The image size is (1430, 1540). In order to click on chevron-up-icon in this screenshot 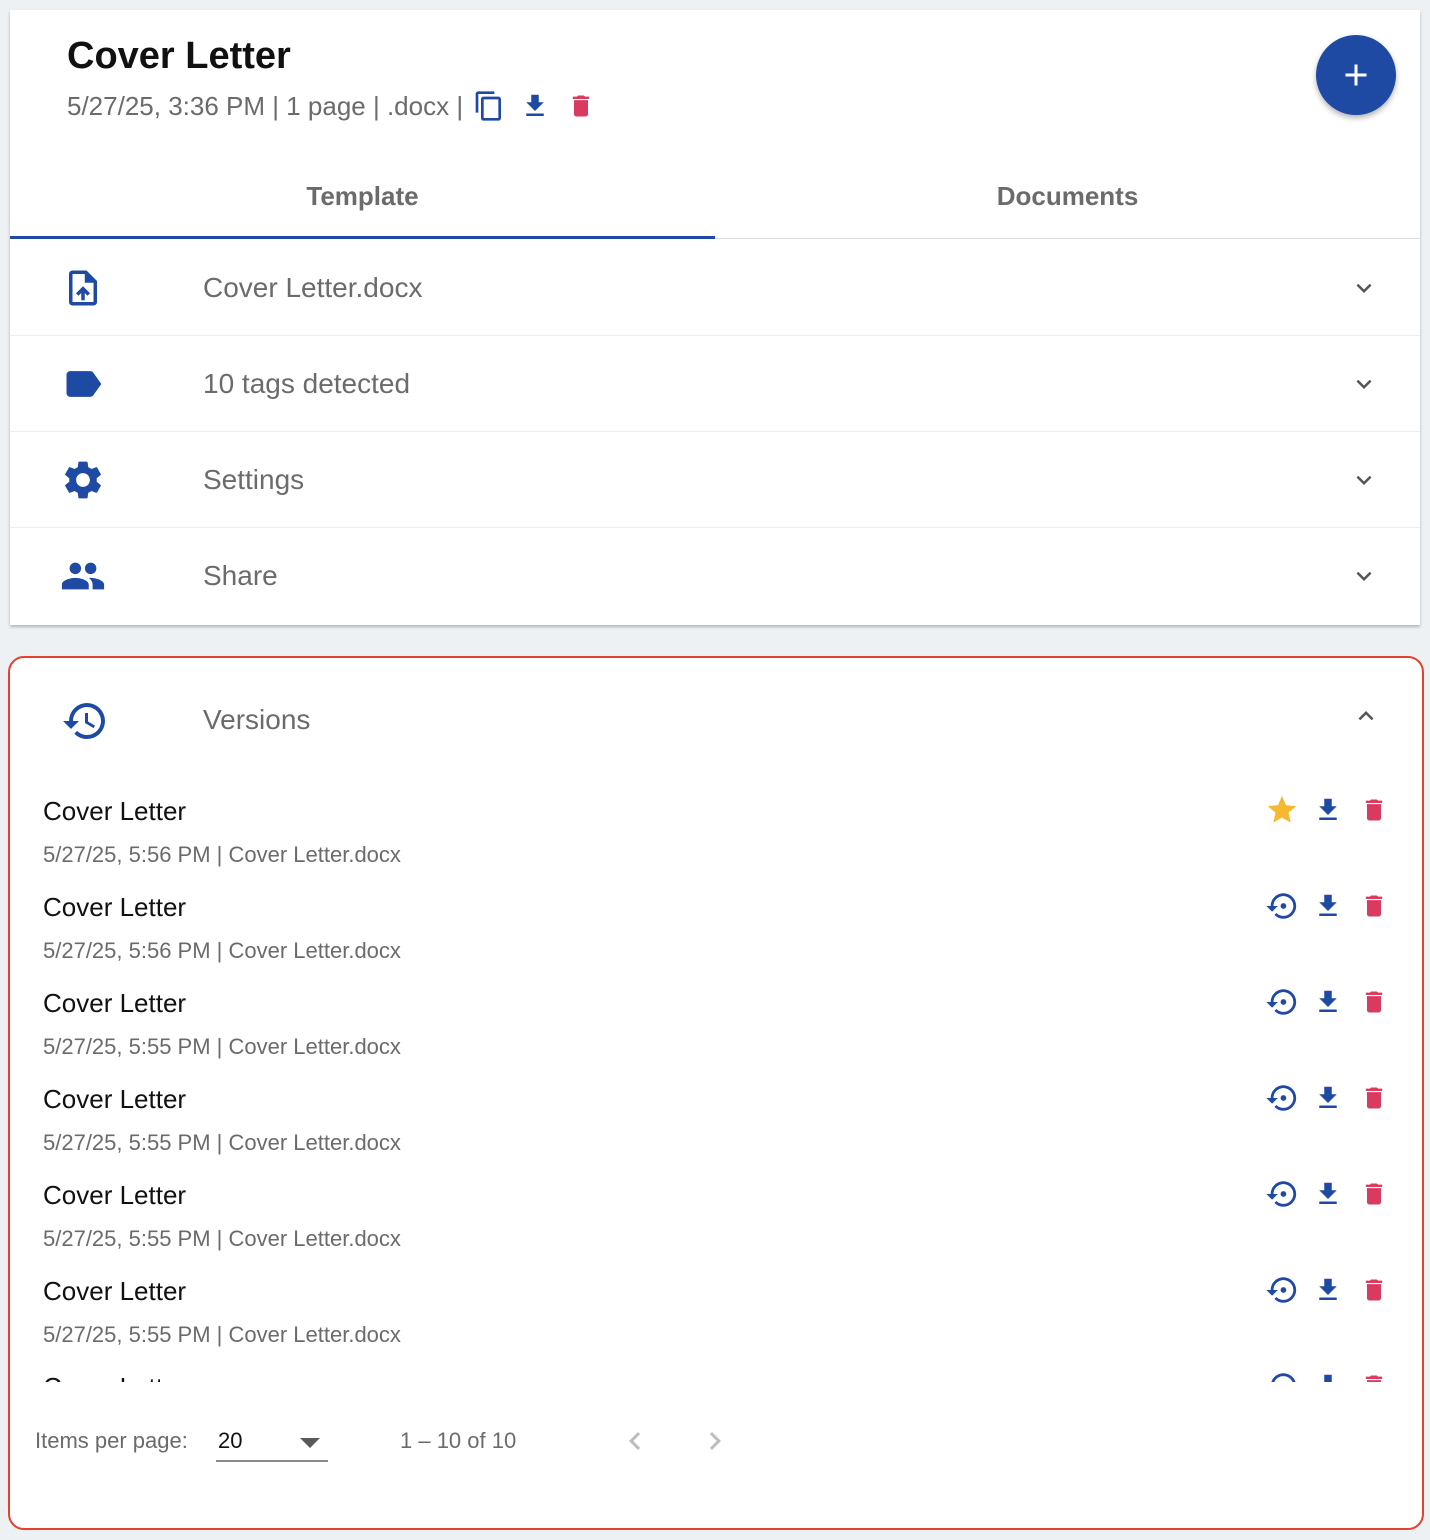, I will do `click(1366, 716)`.